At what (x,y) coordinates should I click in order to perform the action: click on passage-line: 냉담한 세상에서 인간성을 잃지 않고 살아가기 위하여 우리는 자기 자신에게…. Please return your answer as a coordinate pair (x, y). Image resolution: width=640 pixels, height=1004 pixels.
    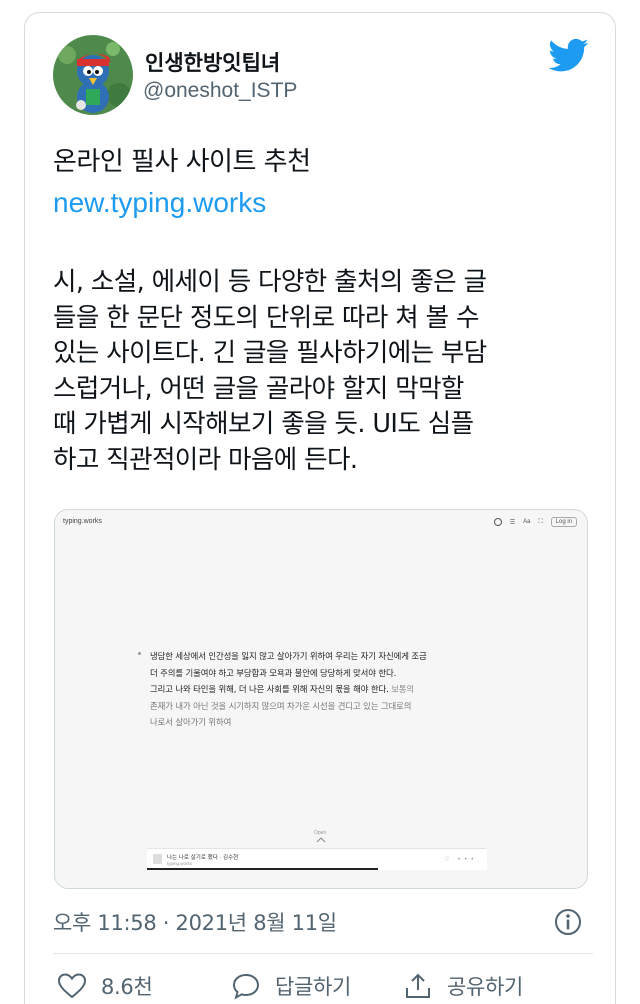
    Looking at the image, I should click on (288, 656).